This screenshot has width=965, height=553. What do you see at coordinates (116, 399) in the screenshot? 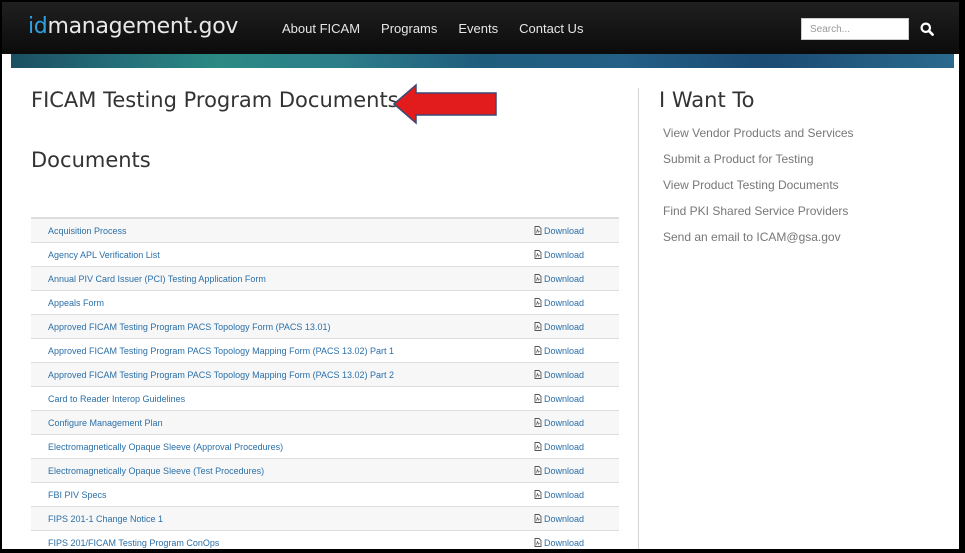
I see `document-link: Card to Reader Interop Guidelines` at bounding box center [116, 399].